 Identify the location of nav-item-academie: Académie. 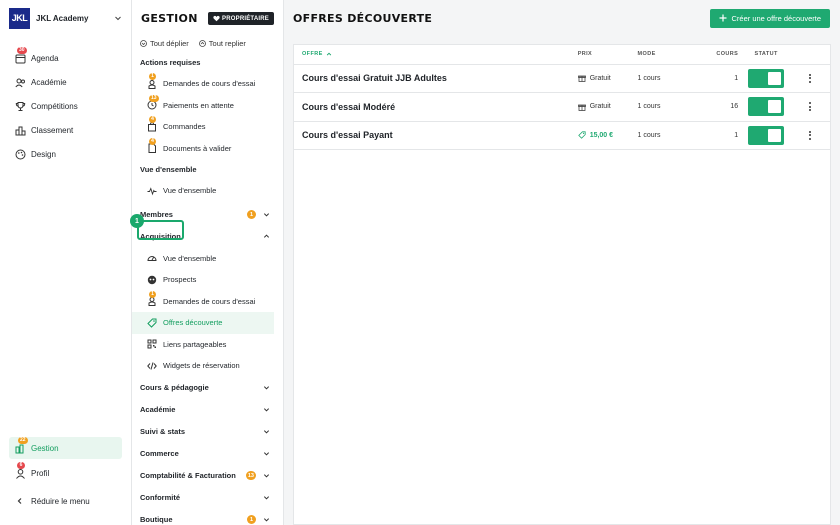
(65, 82).